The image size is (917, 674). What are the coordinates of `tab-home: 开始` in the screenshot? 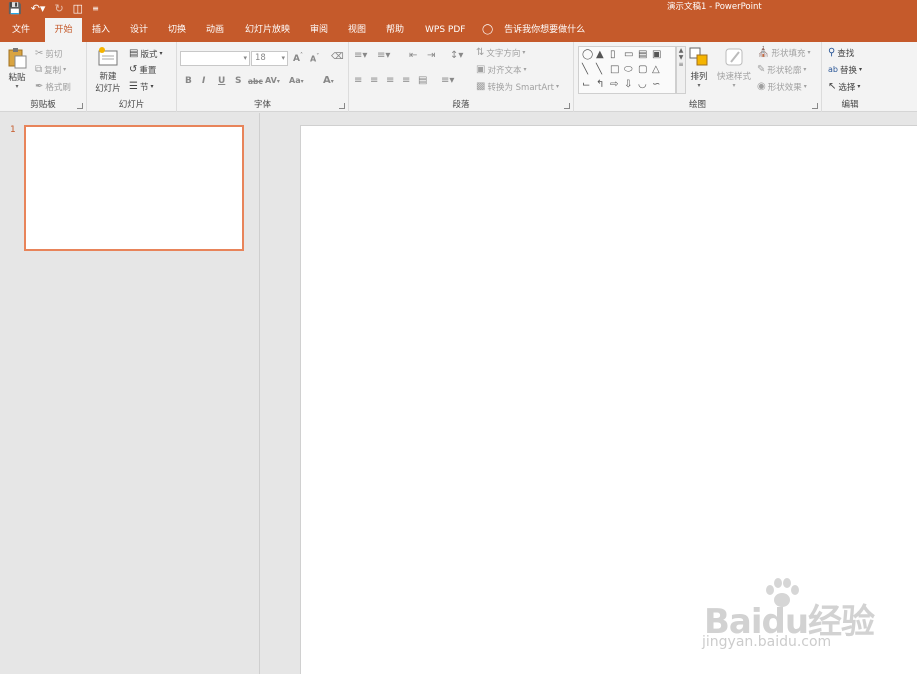 It's located at (63, 30).